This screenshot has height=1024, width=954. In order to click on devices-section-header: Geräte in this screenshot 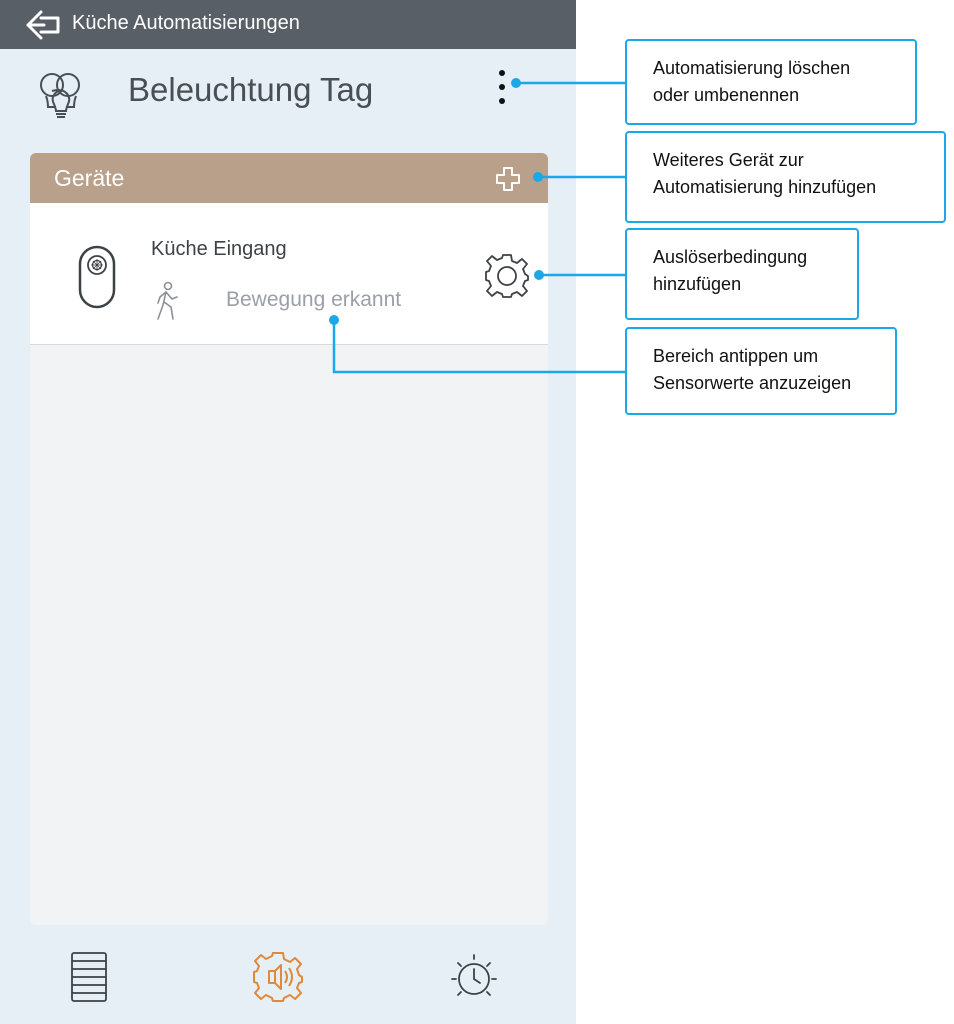, I will do `click(289, 178)`.